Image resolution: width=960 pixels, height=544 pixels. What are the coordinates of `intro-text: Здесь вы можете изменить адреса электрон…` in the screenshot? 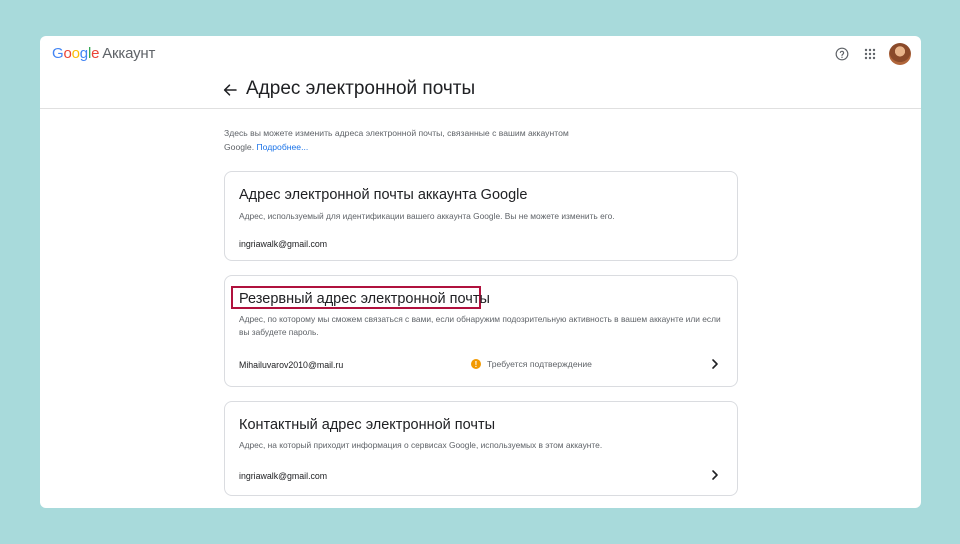 It's located at (399, 140).